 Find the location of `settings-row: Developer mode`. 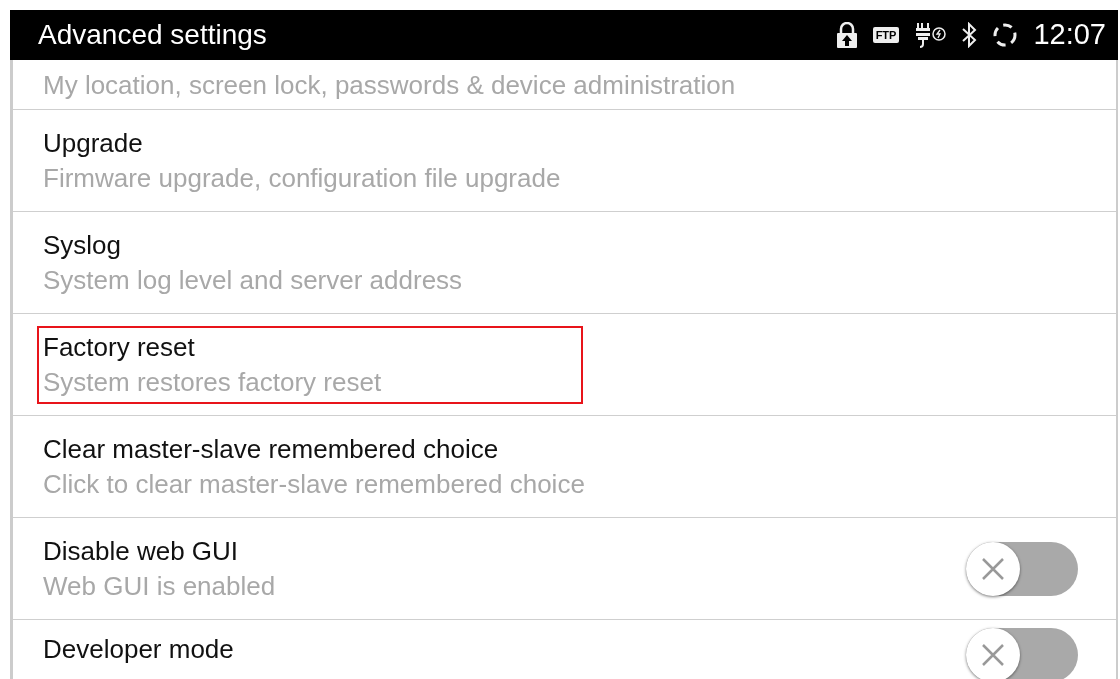

settings-row: Developer mode is located at coordinates (564, 649).